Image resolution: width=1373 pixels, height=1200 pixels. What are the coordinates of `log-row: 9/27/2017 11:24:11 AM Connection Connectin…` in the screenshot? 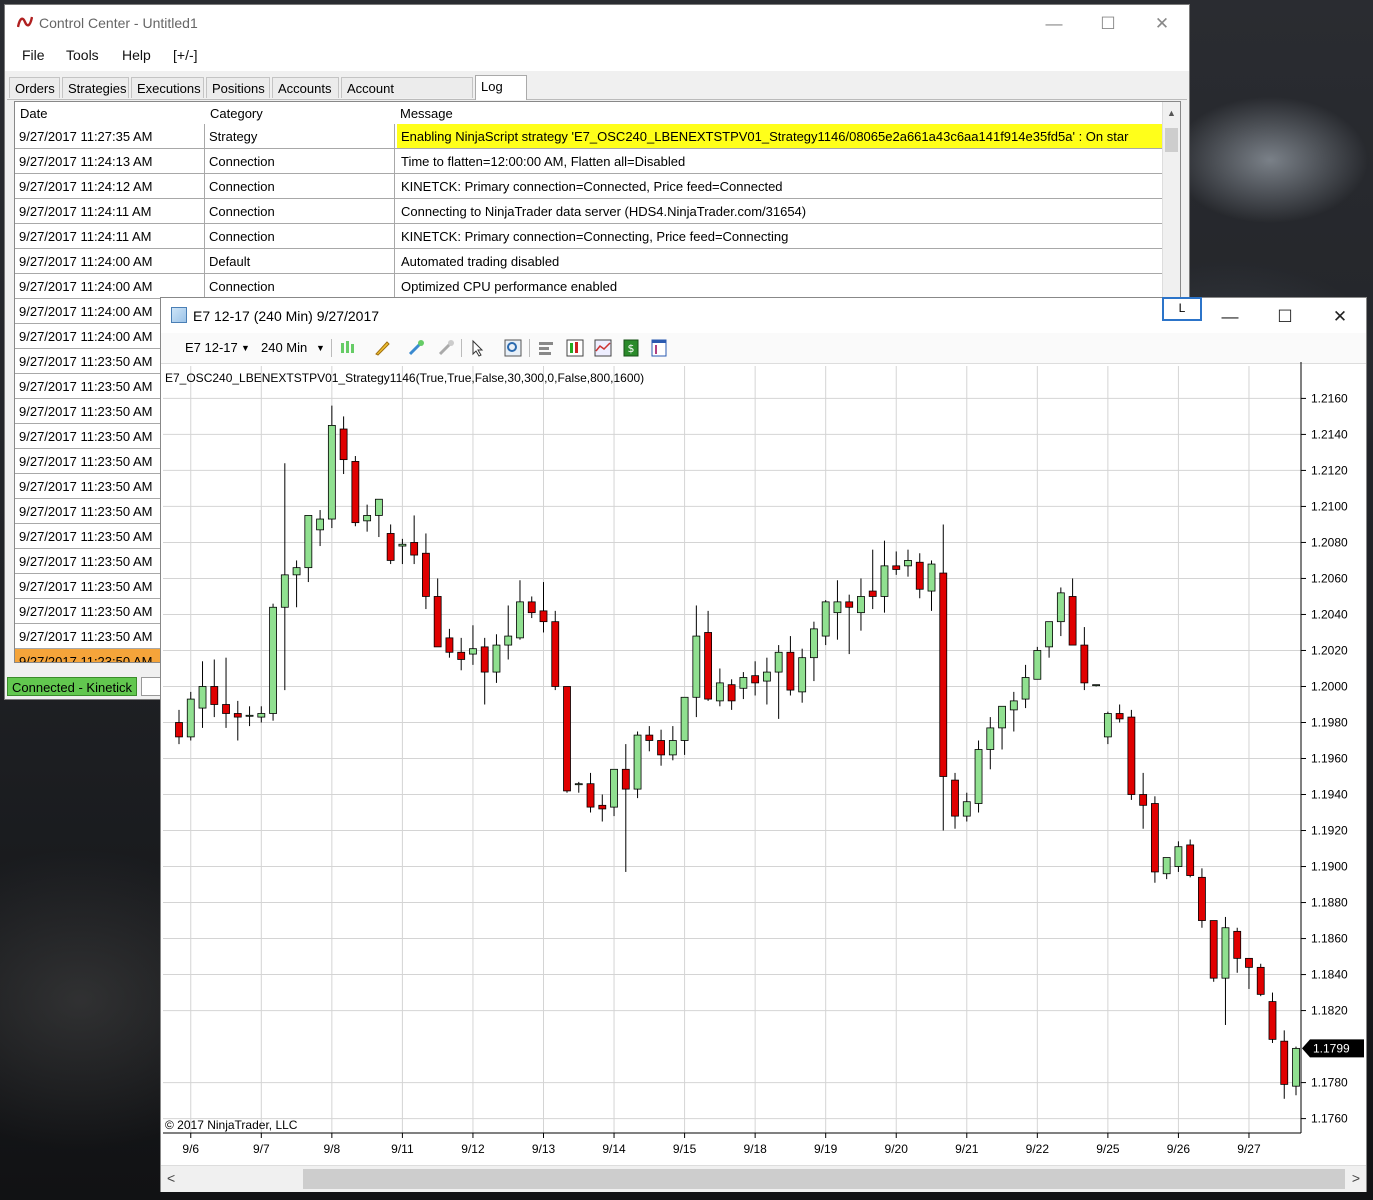 It's located at (588, 211).